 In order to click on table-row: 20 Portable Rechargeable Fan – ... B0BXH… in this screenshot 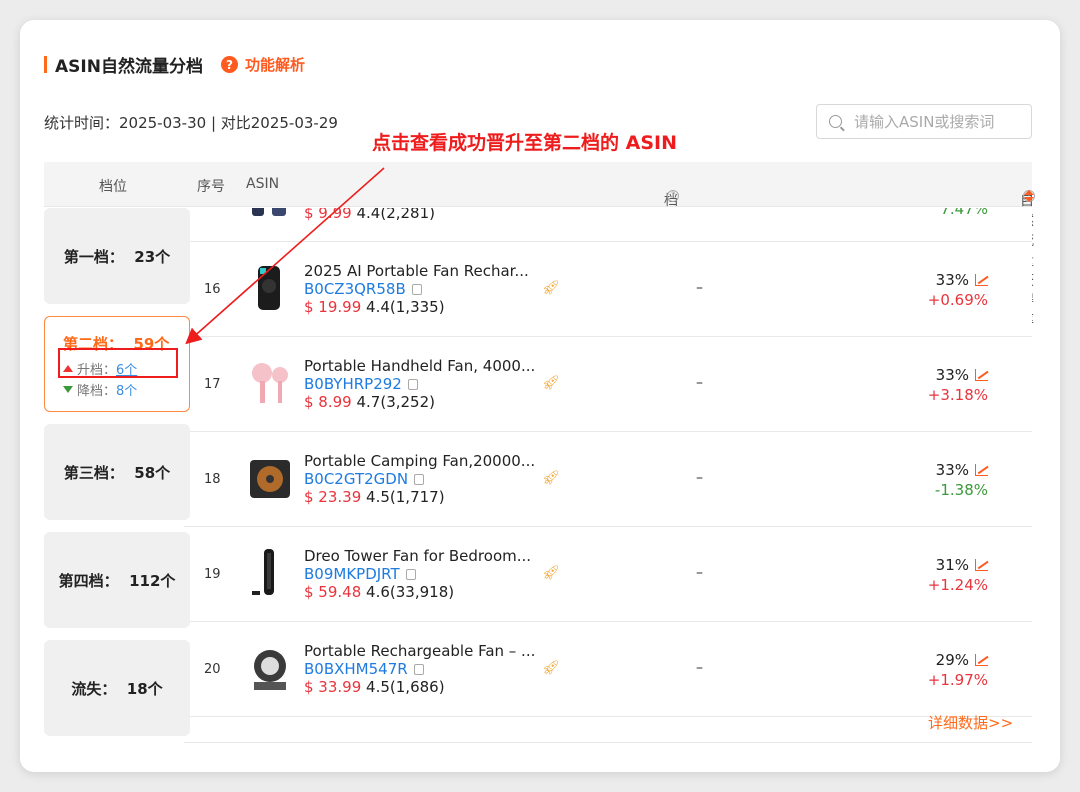, I will do `click(608, 669)`.